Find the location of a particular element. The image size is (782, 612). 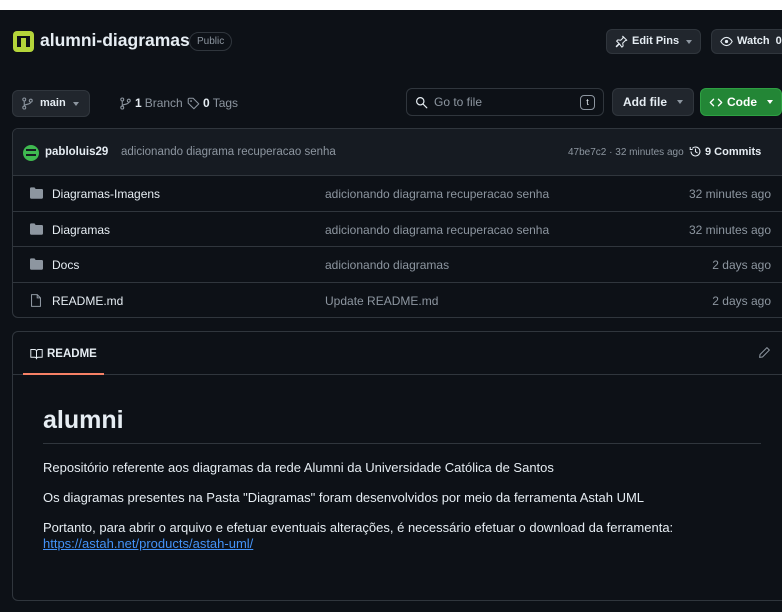

file-name: Diagramas is located at coordinates (81, 230).